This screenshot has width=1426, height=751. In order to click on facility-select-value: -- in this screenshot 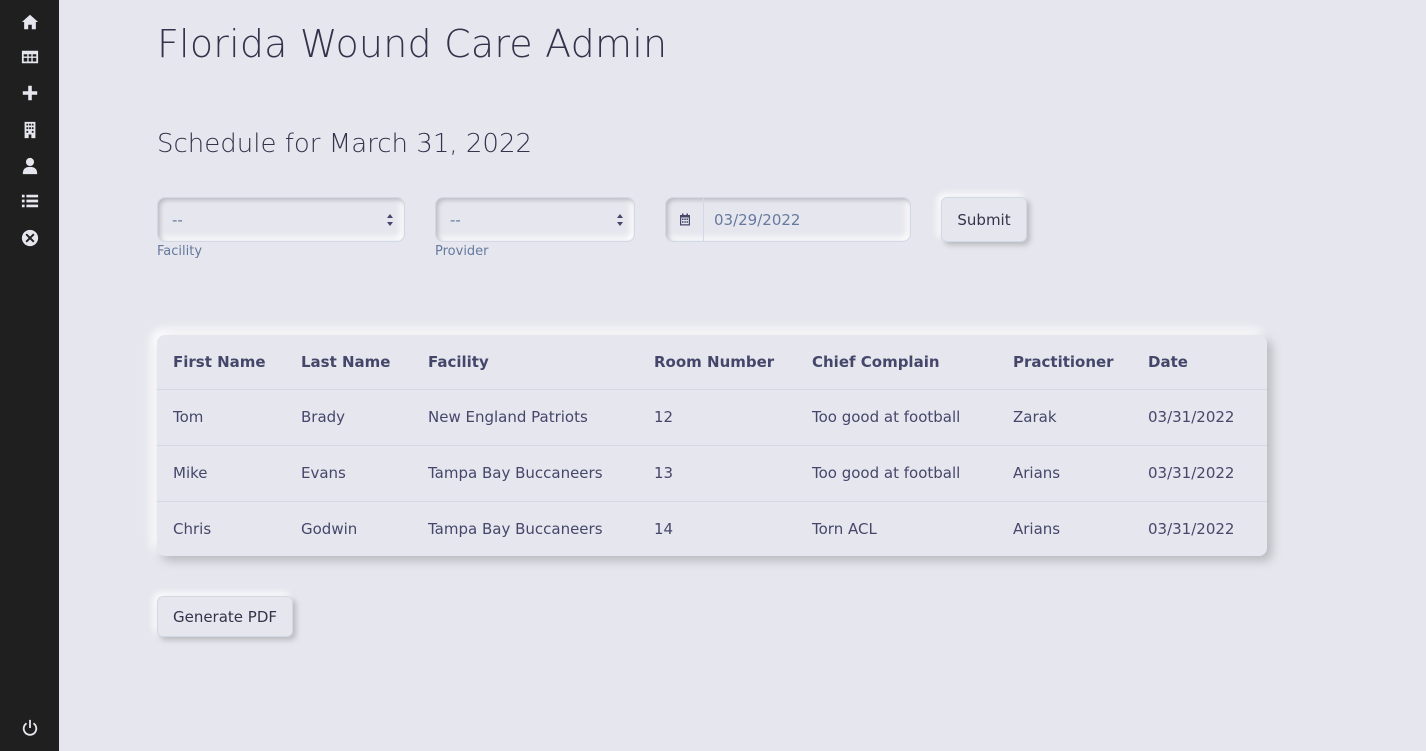, I will do `click(177, 219)`.